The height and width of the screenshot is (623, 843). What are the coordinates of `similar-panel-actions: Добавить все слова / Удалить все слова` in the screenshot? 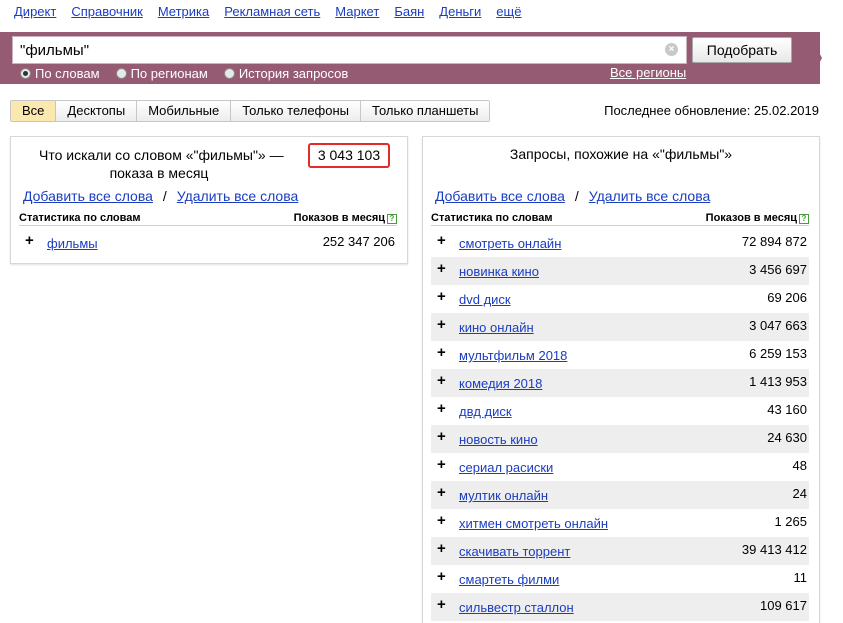 It's located at (572, 196).